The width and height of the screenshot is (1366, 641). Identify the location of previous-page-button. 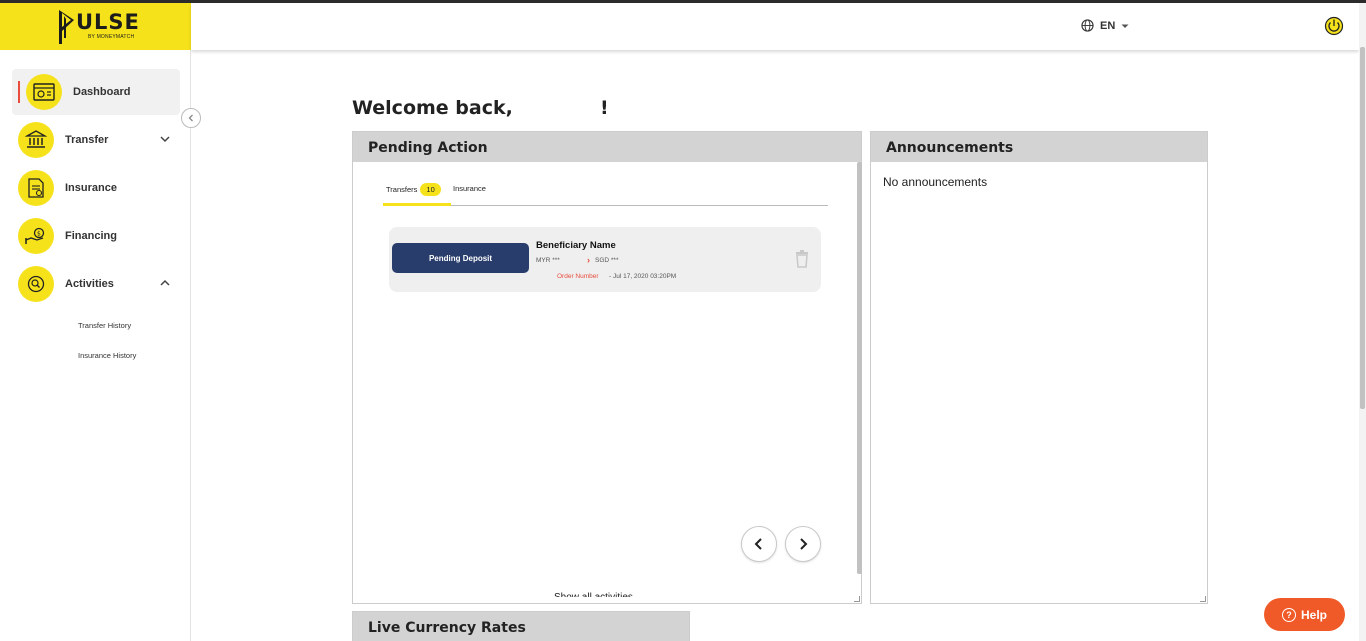
(759, 544).